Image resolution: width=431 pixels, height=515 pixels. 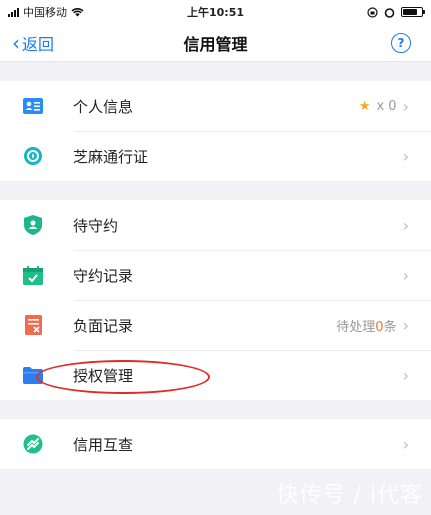 I want to click on pending-status: 待处理0条, so click(x=366, y=325).